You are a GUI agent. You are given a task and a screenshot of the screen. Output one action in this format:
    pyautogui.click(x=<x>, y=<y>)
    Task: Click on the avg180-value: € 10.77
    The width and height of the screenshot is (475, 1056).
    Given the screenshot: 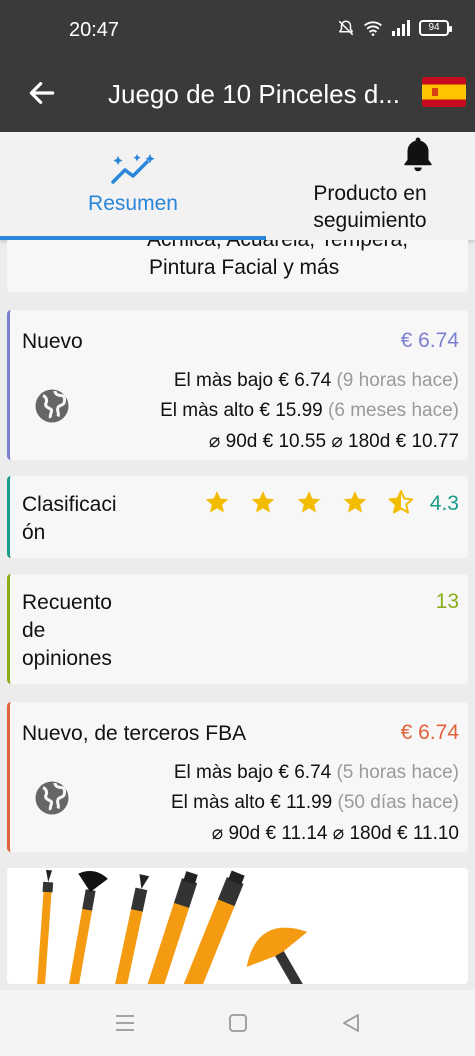 What is the action you would take?
    pyautogui.click(x=427, y=441)
    